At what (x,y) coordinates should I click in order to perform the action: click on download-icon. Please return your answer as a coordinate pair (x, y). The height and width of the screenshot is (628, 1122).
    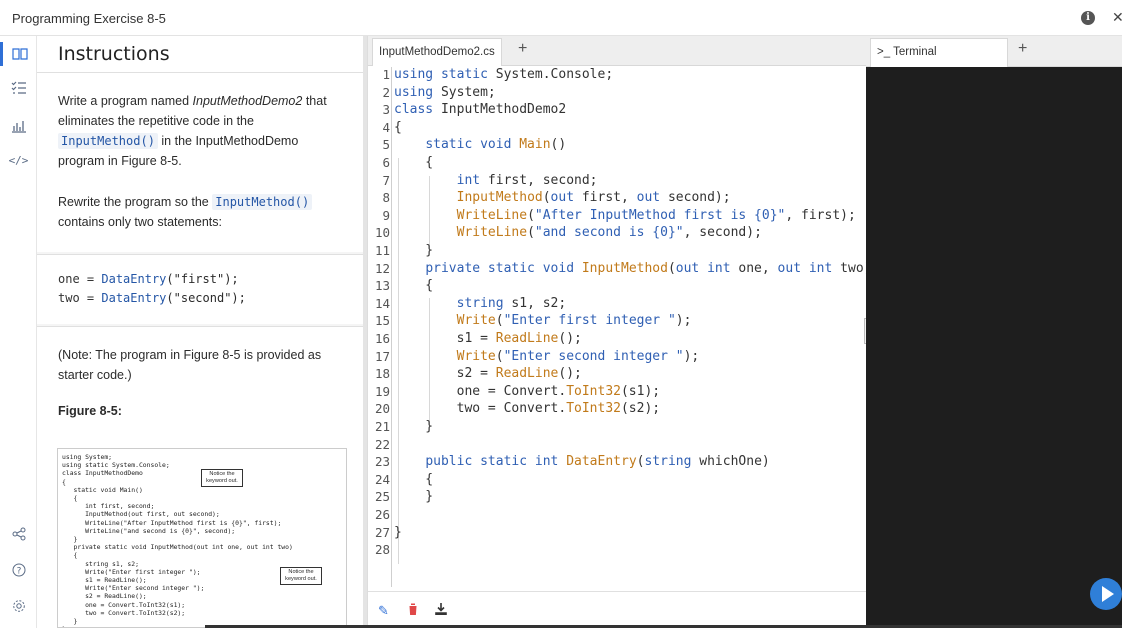
    Looking at the image, I should click on (441, 610).